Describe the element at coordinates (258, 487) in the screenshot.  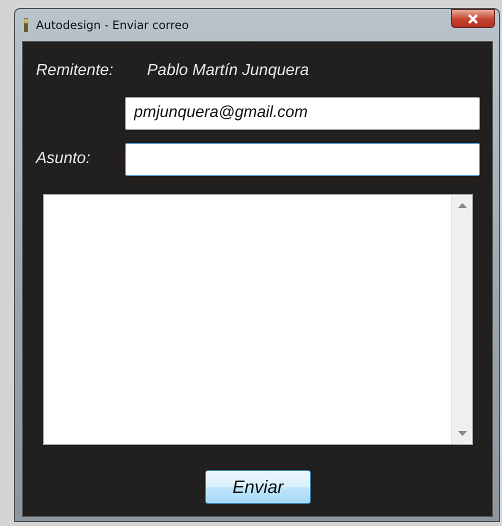
I see `send-button: Enviar` at that location.